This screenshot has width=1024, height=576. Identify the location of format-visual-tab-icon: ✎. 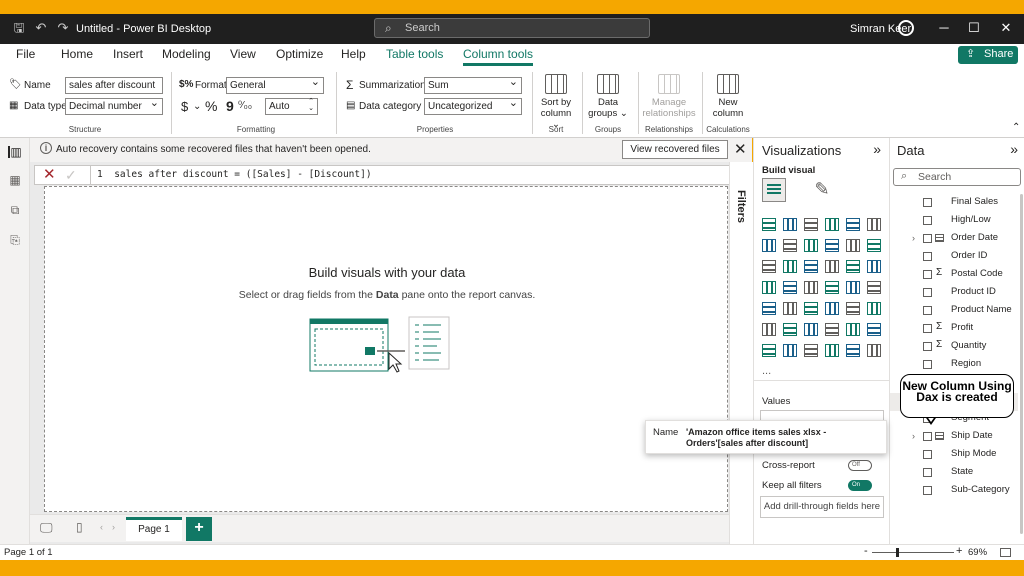
(822, 190).